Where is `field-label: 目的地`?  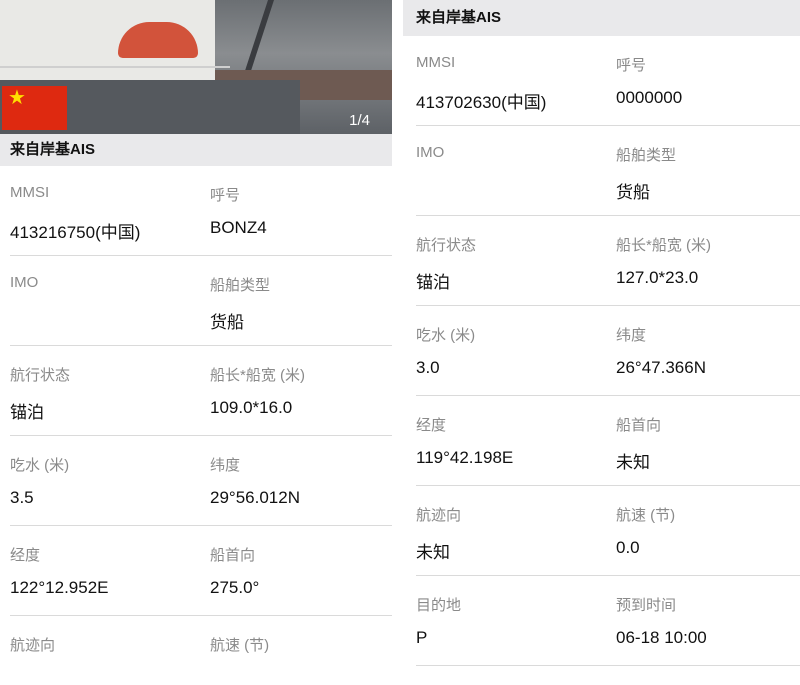
field-label: 目的地 is located at coordinates (439, 605).